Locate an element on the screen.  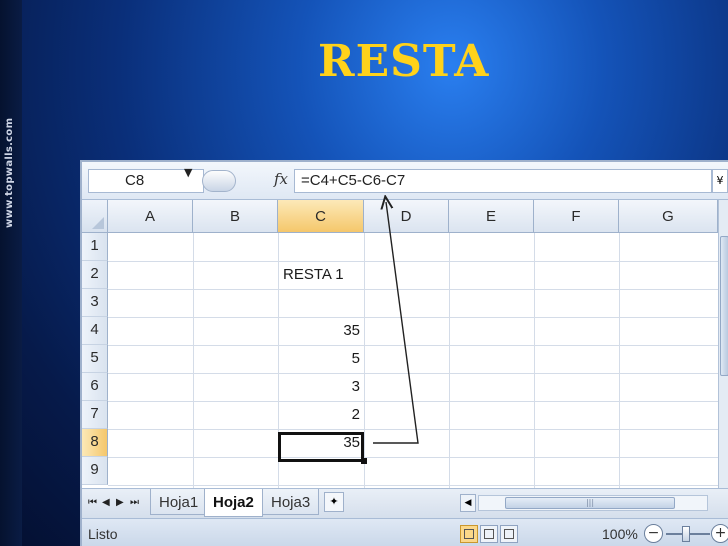
row-header-5: 5 is located at coordinates (95, 359).